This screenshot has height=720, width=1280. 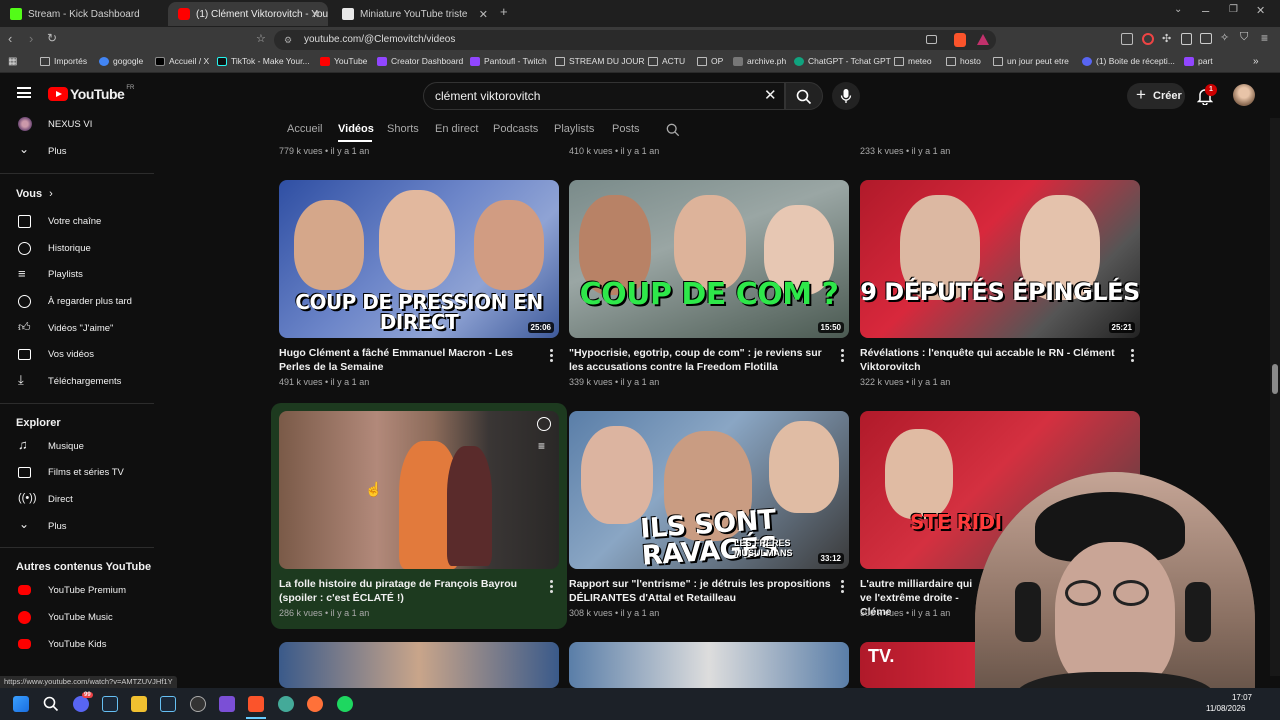 What do you see at coordinates (1275, 397) in the screenshot?
I see `page-scrollbar` at bounding box center [1275, 397].